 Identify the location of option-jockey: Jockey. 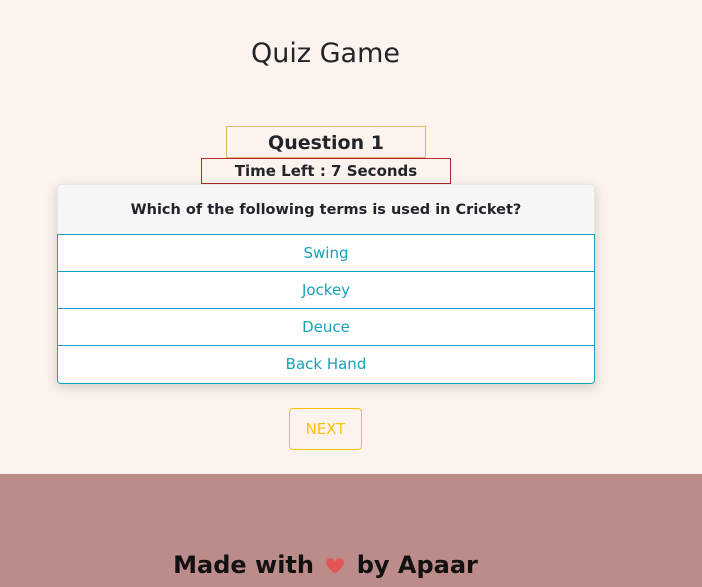
(326, 290).